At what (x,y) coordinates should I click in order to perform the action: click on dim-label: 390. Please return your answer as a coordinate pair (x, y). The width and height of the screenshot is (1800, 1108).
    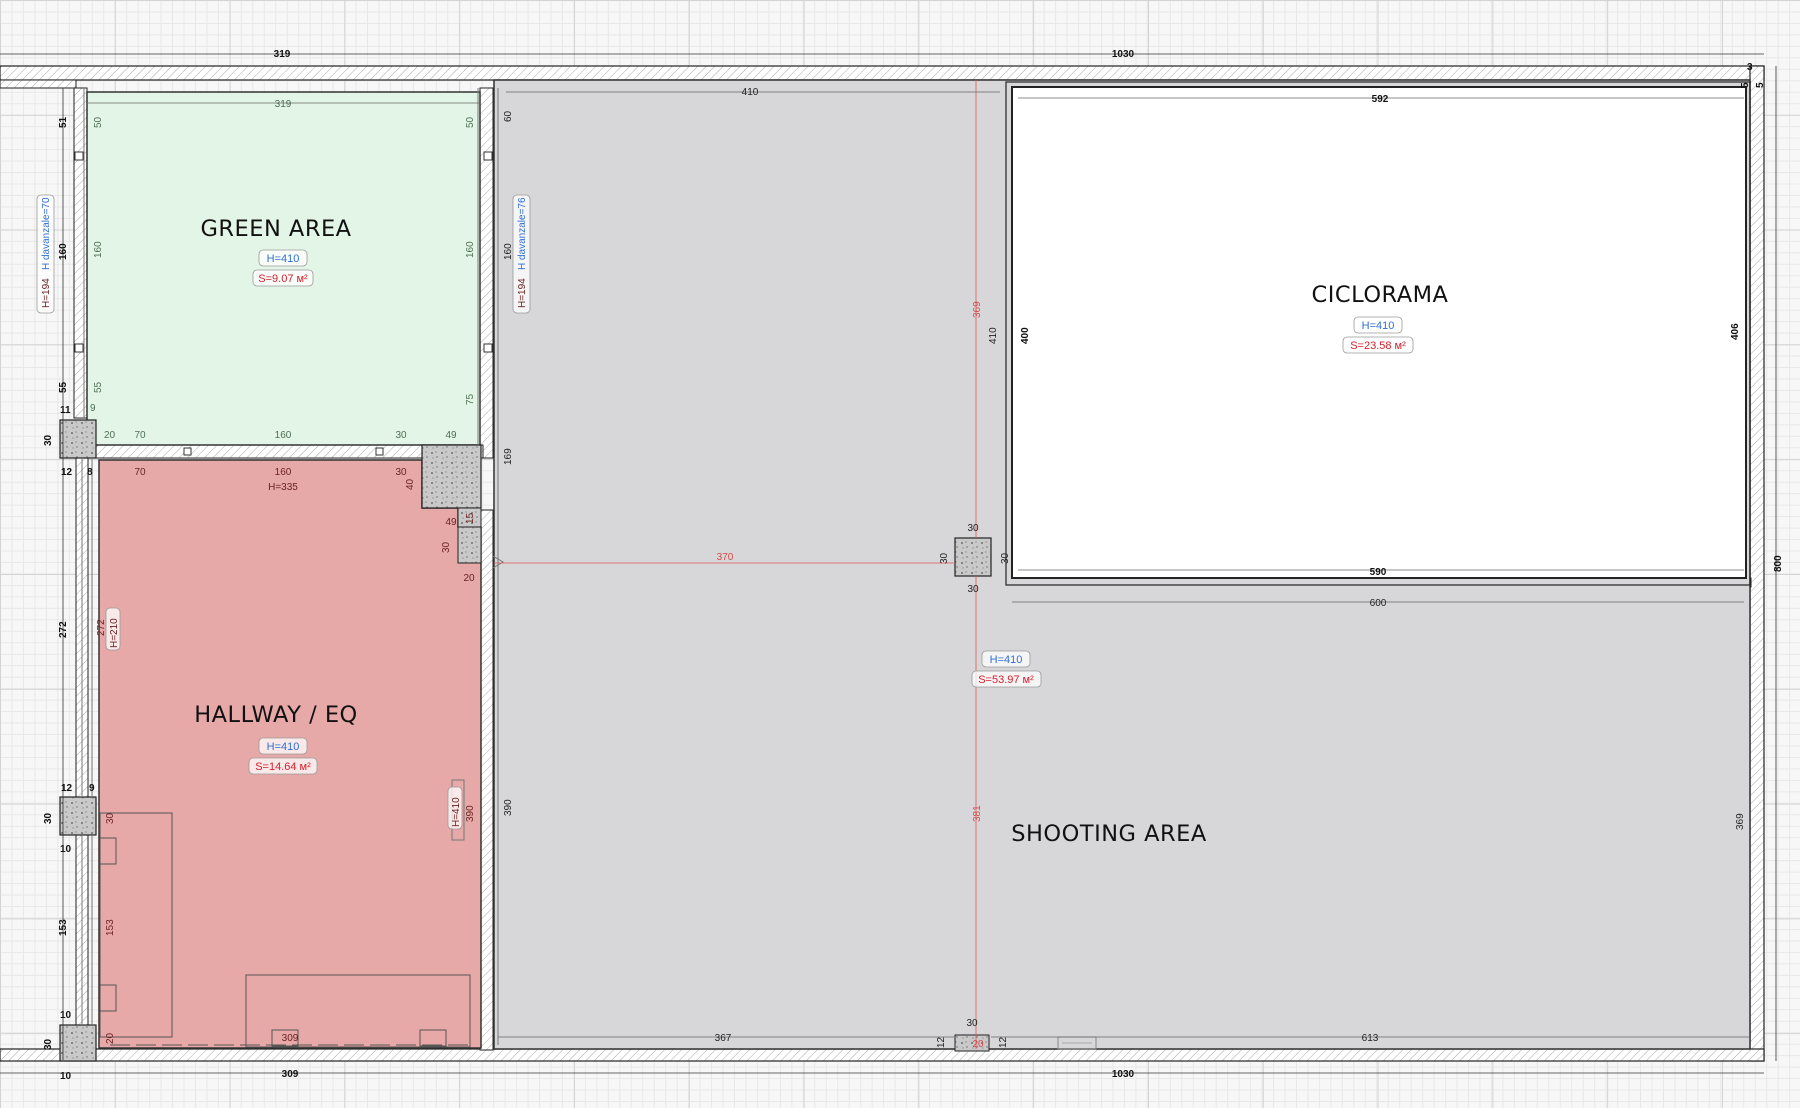
    Looking at the image, I should click on (470, 813).